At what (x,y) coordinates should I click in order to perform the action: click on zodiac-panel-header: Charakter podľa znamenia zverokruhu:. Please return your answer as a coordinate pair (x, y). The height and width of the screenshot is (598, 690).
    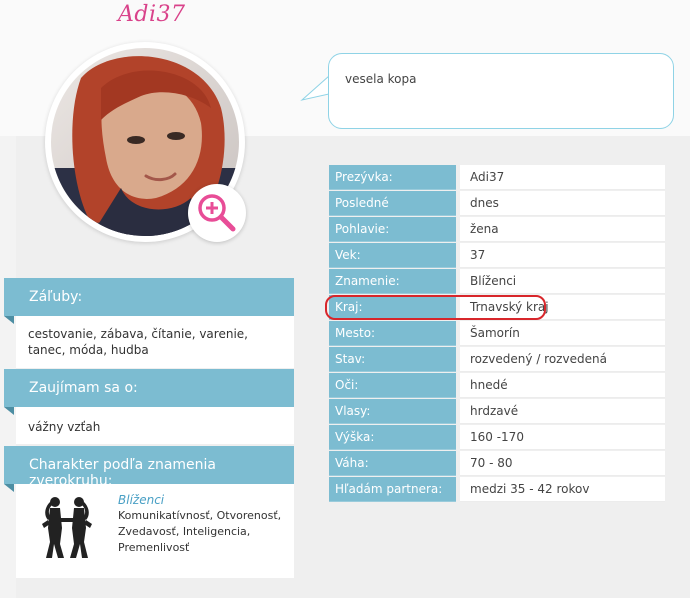
    Looking at the image, I should click on (149, 467).